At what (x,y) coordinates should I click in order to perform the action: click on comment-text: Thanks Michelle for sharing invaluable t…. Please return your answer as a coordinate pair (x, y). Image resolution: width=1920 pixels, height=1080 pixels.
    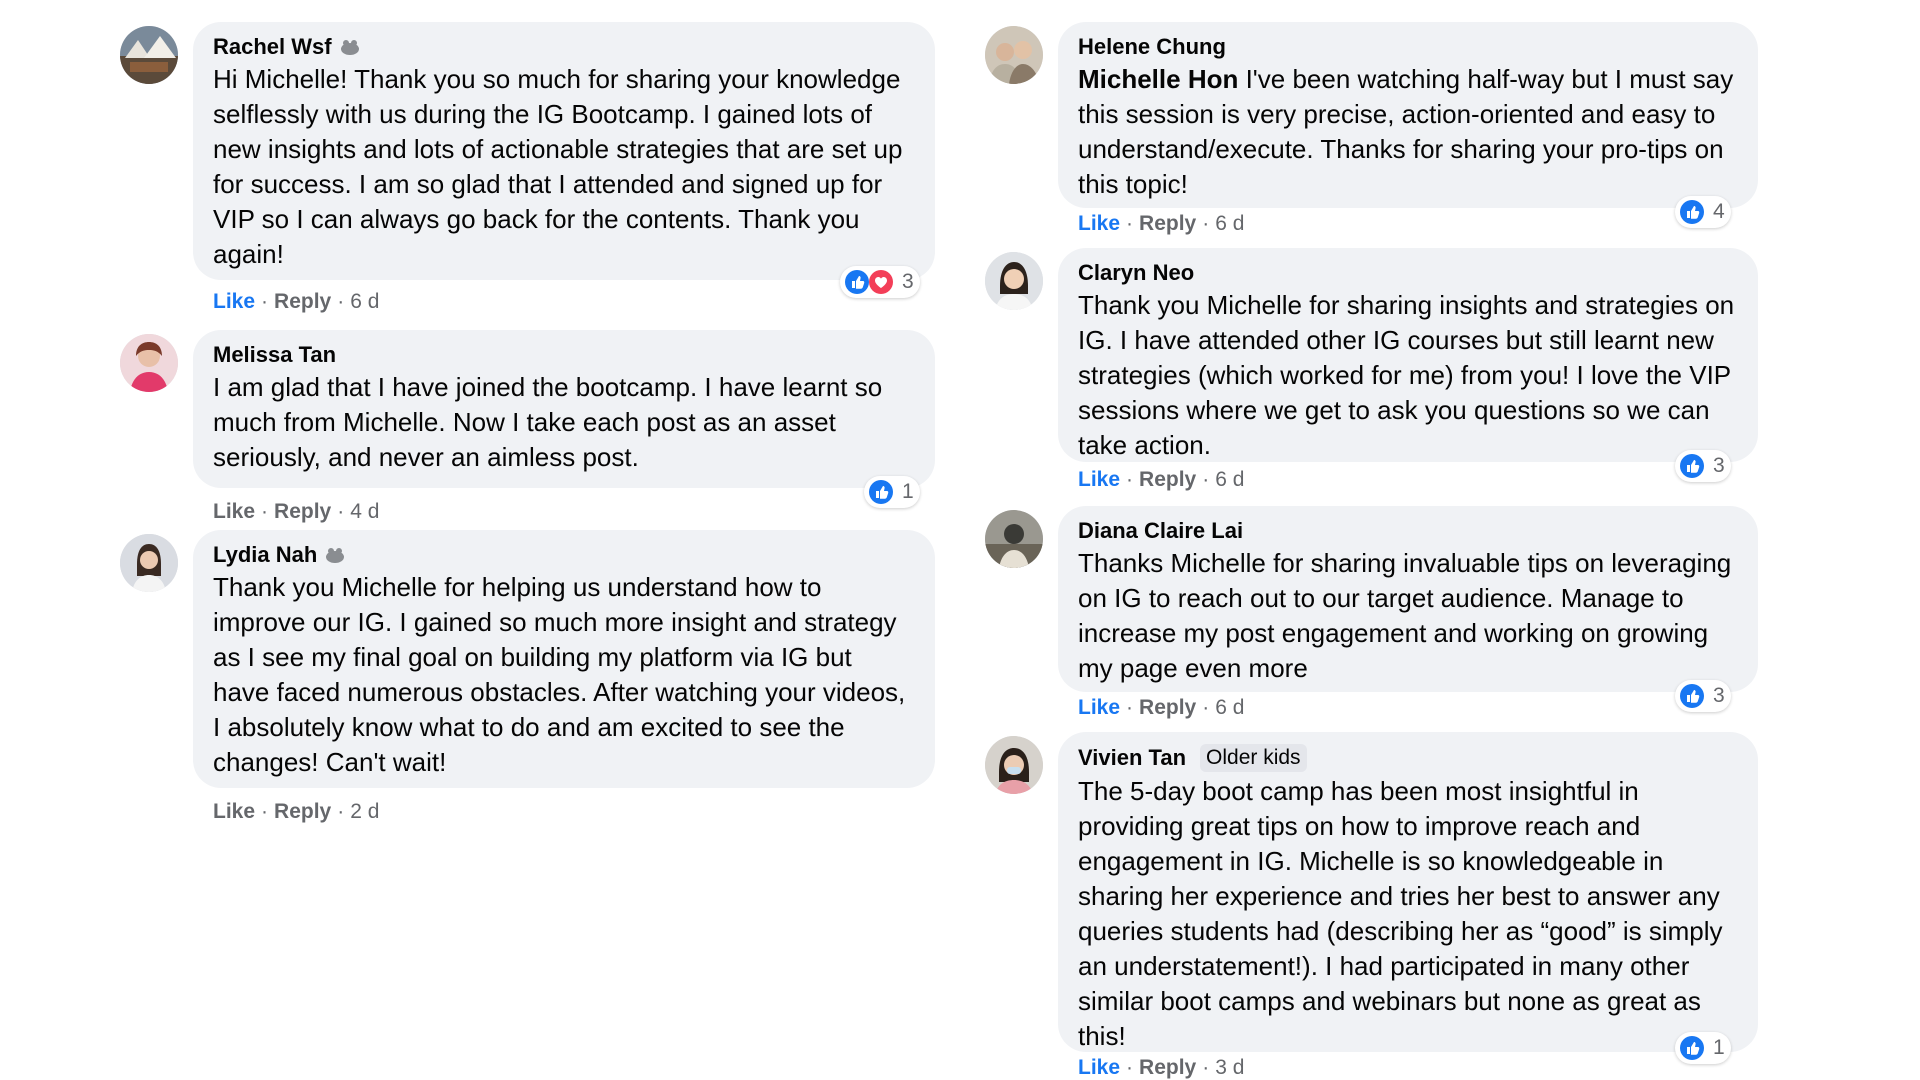
    Looking at the image, I should click on (1405, 615).